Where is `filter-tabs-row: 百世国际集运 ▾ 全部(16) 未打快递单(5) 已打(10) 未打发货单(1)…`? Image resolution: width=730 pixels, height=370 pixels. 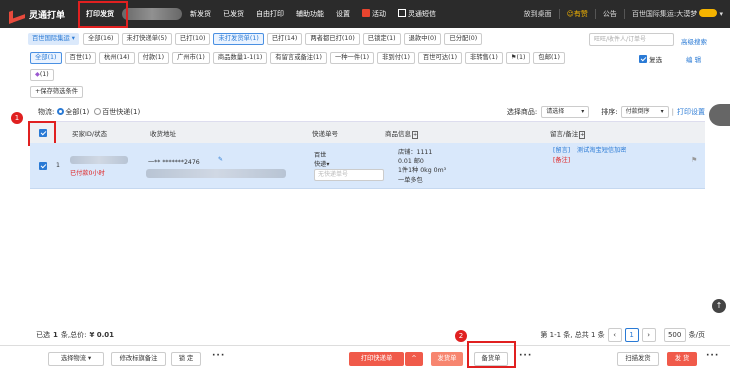
filter-tabs-row: 百世国际集运 ▾ 全部(16) 未打快递单(5) 已打(10) 未打发货单(1)… is located at coordinates (256, 39).